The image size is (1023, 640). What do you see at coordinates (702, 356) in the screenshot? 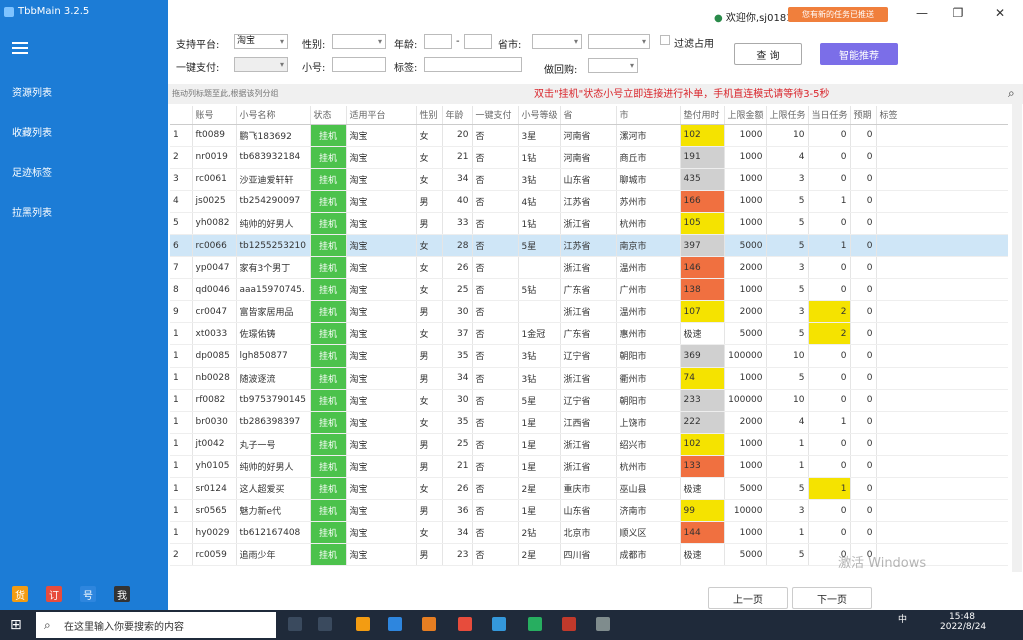
I see `table-cell: 369` at bounding box center [702, 356].